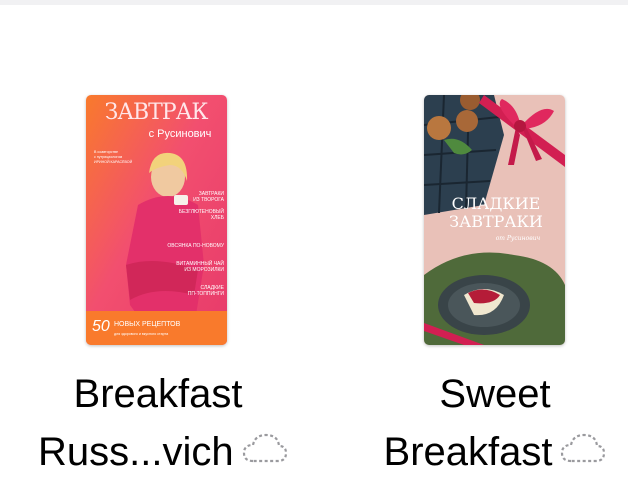  Describe the element at coordinates (518, 238) in the screenshot. I see `cover-subtitle: от Русинович` at that location.